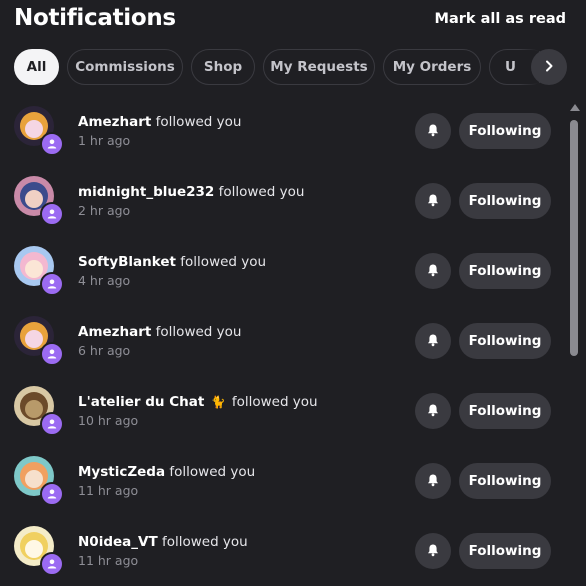 The width and height of the screenshot is (586, 586). What do you see at coordinates (104, 280) in the screenshot?
I see `notification-time: 4 hr ago` at bounding box center [104, 280].